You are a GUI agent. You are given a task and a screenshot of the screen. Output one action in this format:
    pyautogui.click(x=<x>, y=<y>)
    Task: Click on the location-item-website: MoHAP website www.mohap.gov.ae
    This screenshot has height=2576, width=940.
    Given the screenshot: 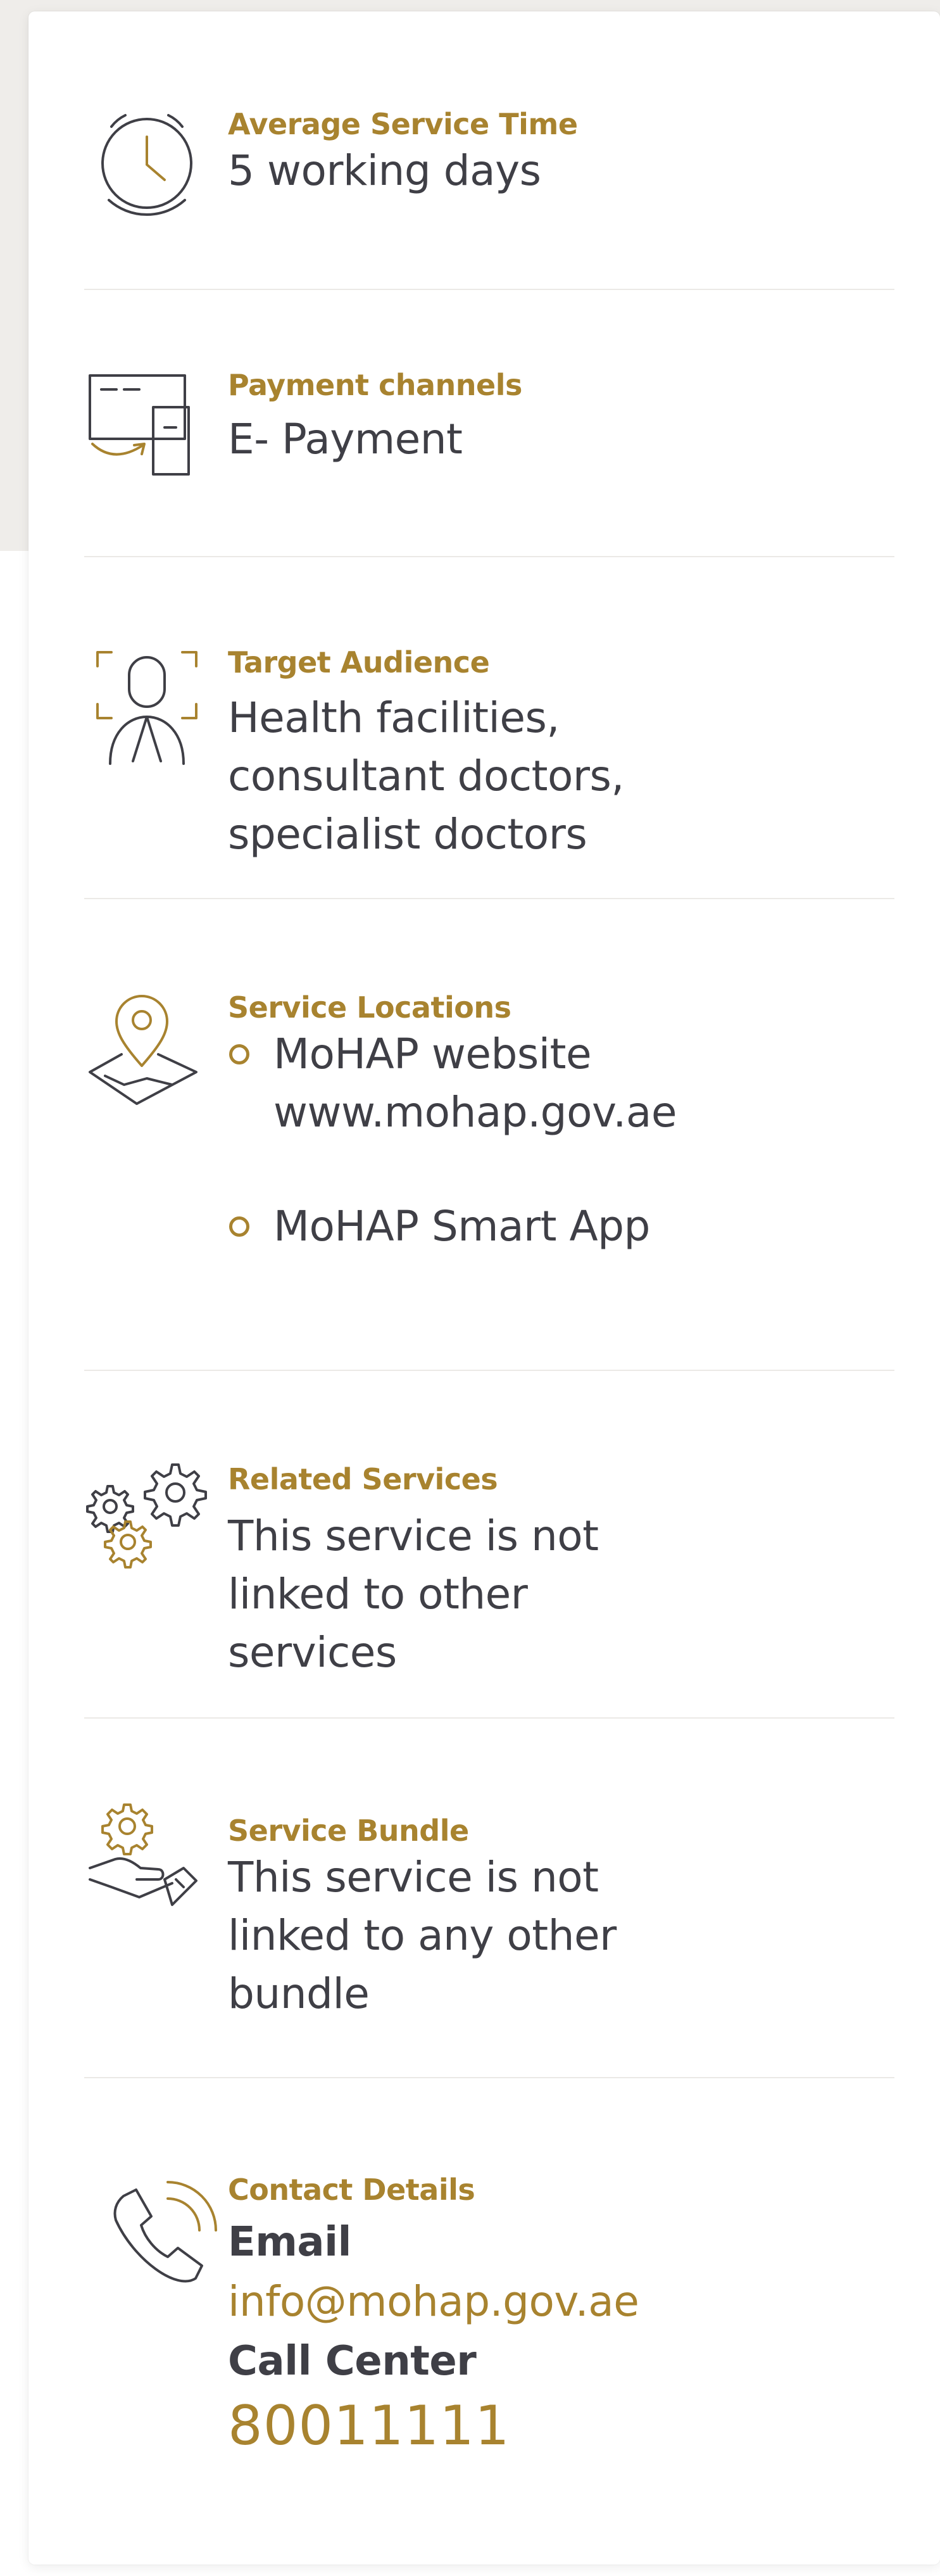 What is the action you would take?
    pyautogui.click(x=565, y=1083)
    